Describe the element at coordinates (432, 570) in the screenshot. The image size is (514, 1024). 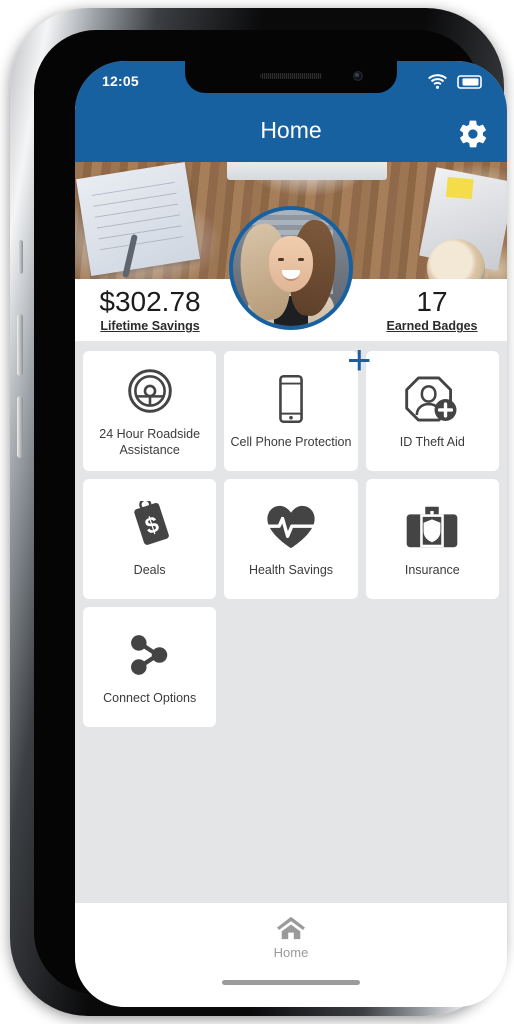
I see `tile-label: Insurance` at that location.